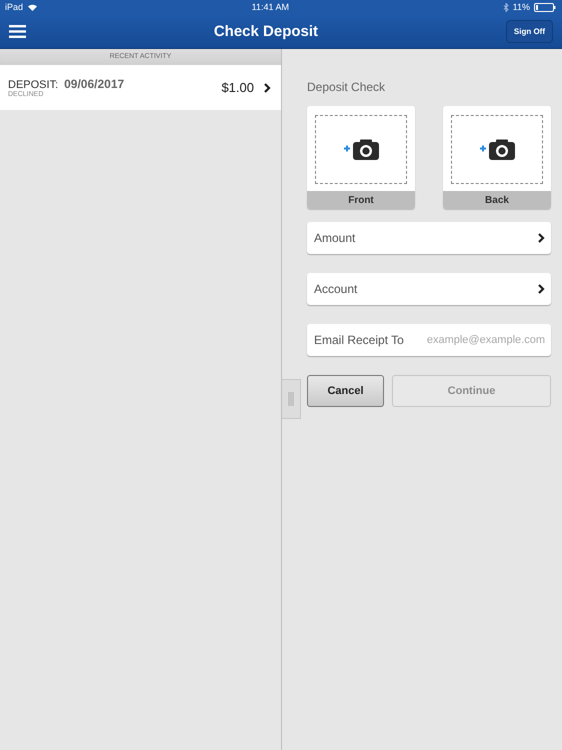  What do you see at coordinates (270, 7) in the screenshot?
I see `status-time: 11:41 AM` at bounding box center [270, 7].